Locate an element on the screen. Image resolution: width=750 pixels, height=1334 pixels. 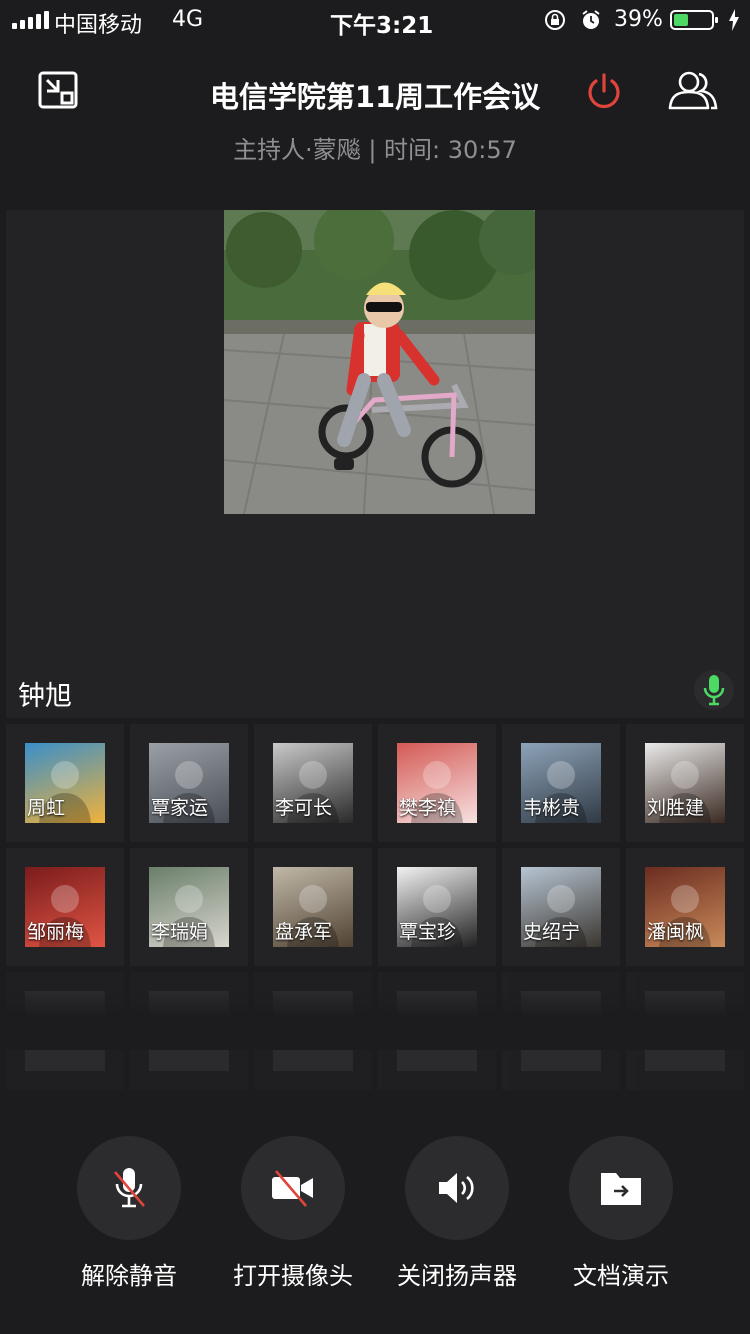
participant-tile: 邹丽梅 is located at coordinates (65, 907).